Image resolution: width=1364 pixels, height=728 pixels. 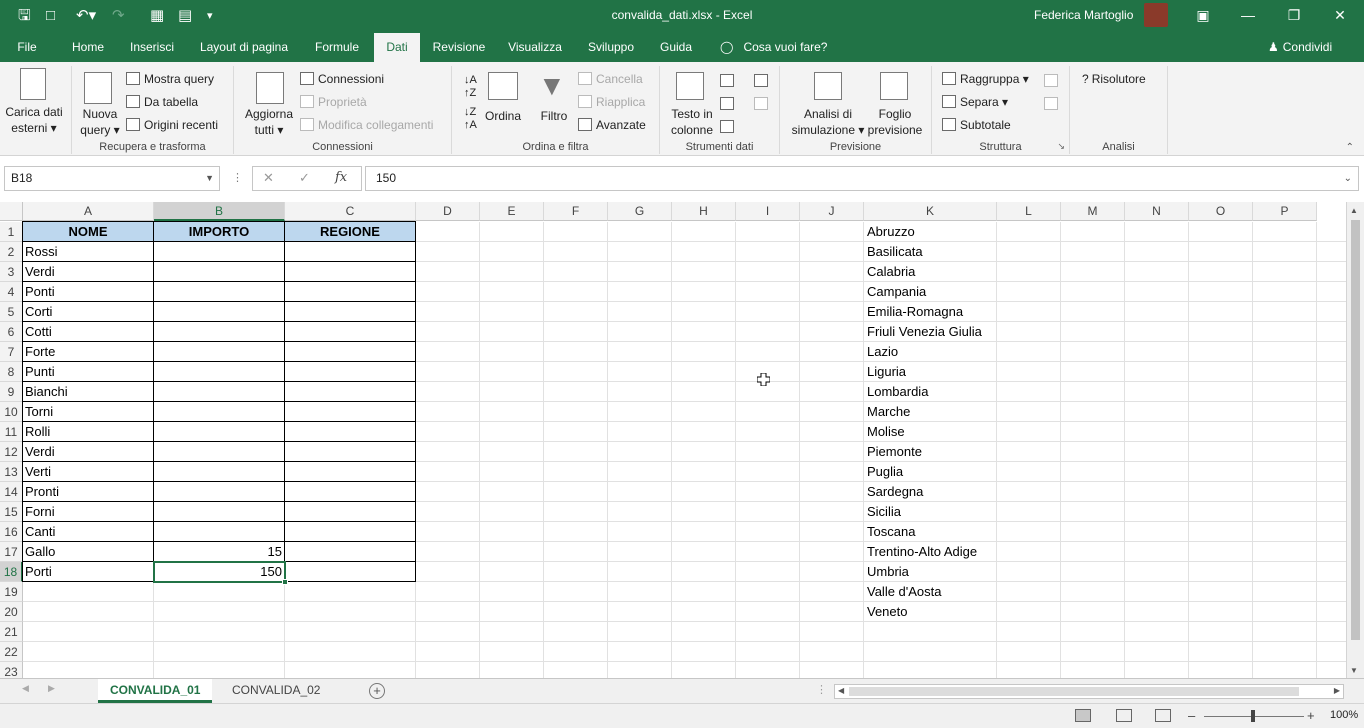 What do you see at coordinates (304, 178) in the screenshot?
I see `enter-icon: ✓` at bounding box center [304, 178].